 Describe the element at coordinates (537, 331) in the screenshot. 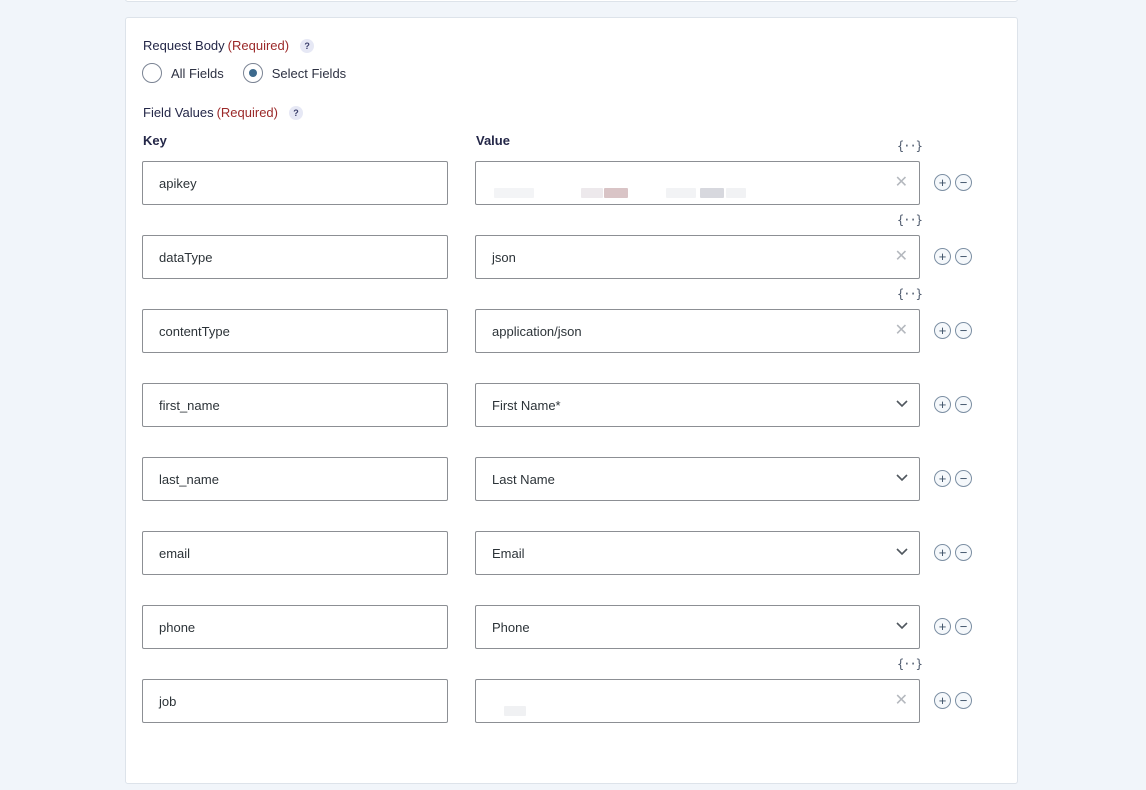

I see `value-text: application/json` at that location.